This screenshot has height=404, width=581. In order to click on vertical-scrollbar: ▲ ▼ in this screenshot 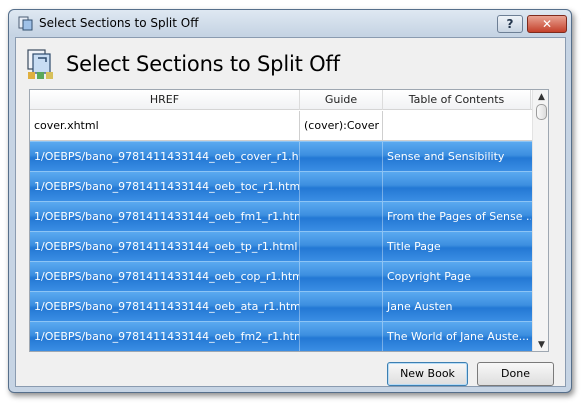, I will do `click(540, 220)`.